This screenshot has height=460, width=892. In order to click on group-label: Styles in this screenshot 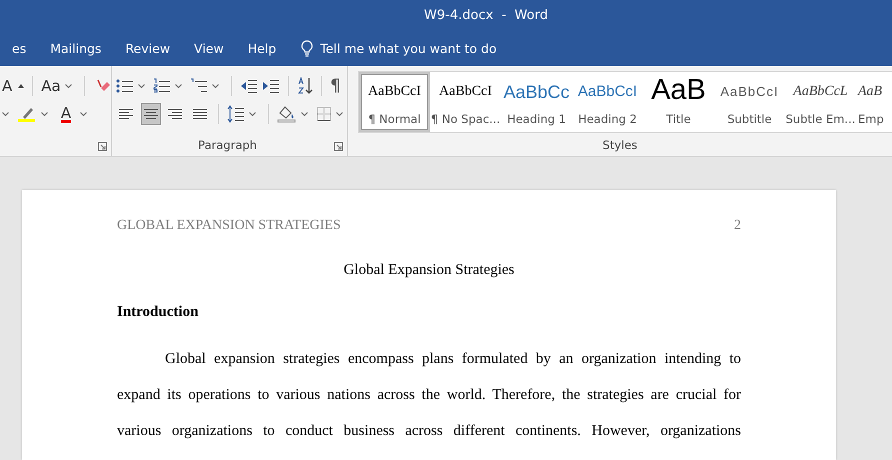, I will do `click(620, 145)`.